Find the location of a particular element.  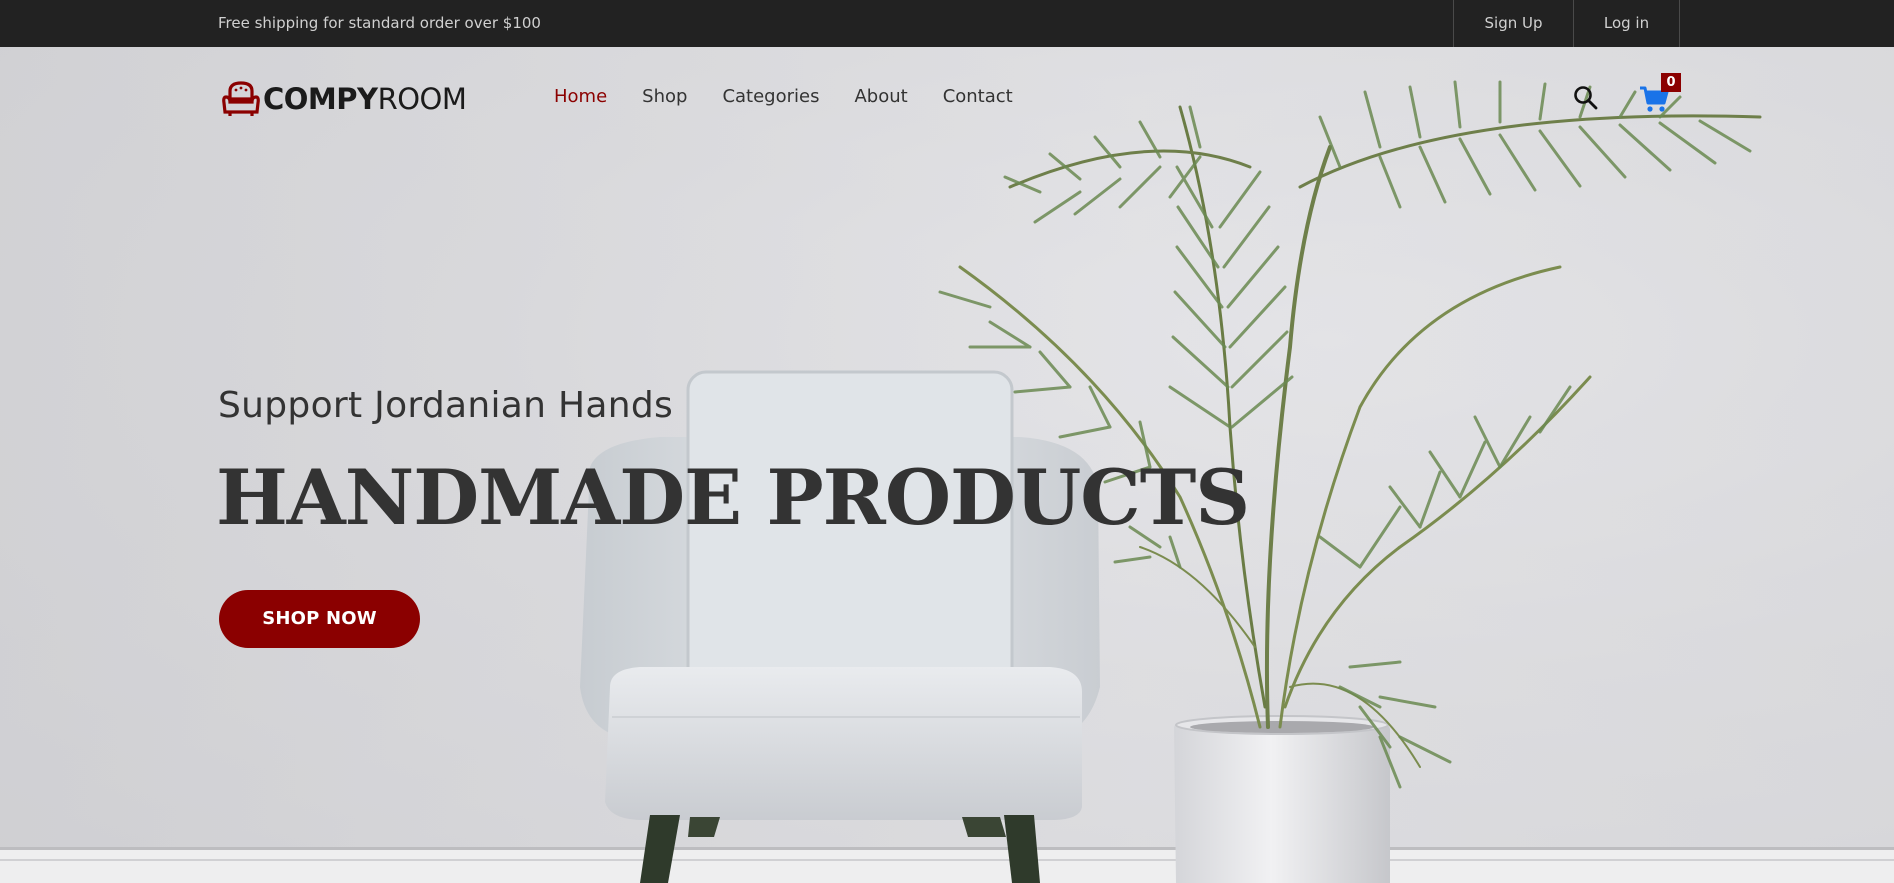

log-in-link: Log in is located at coordinates (1626, 23).